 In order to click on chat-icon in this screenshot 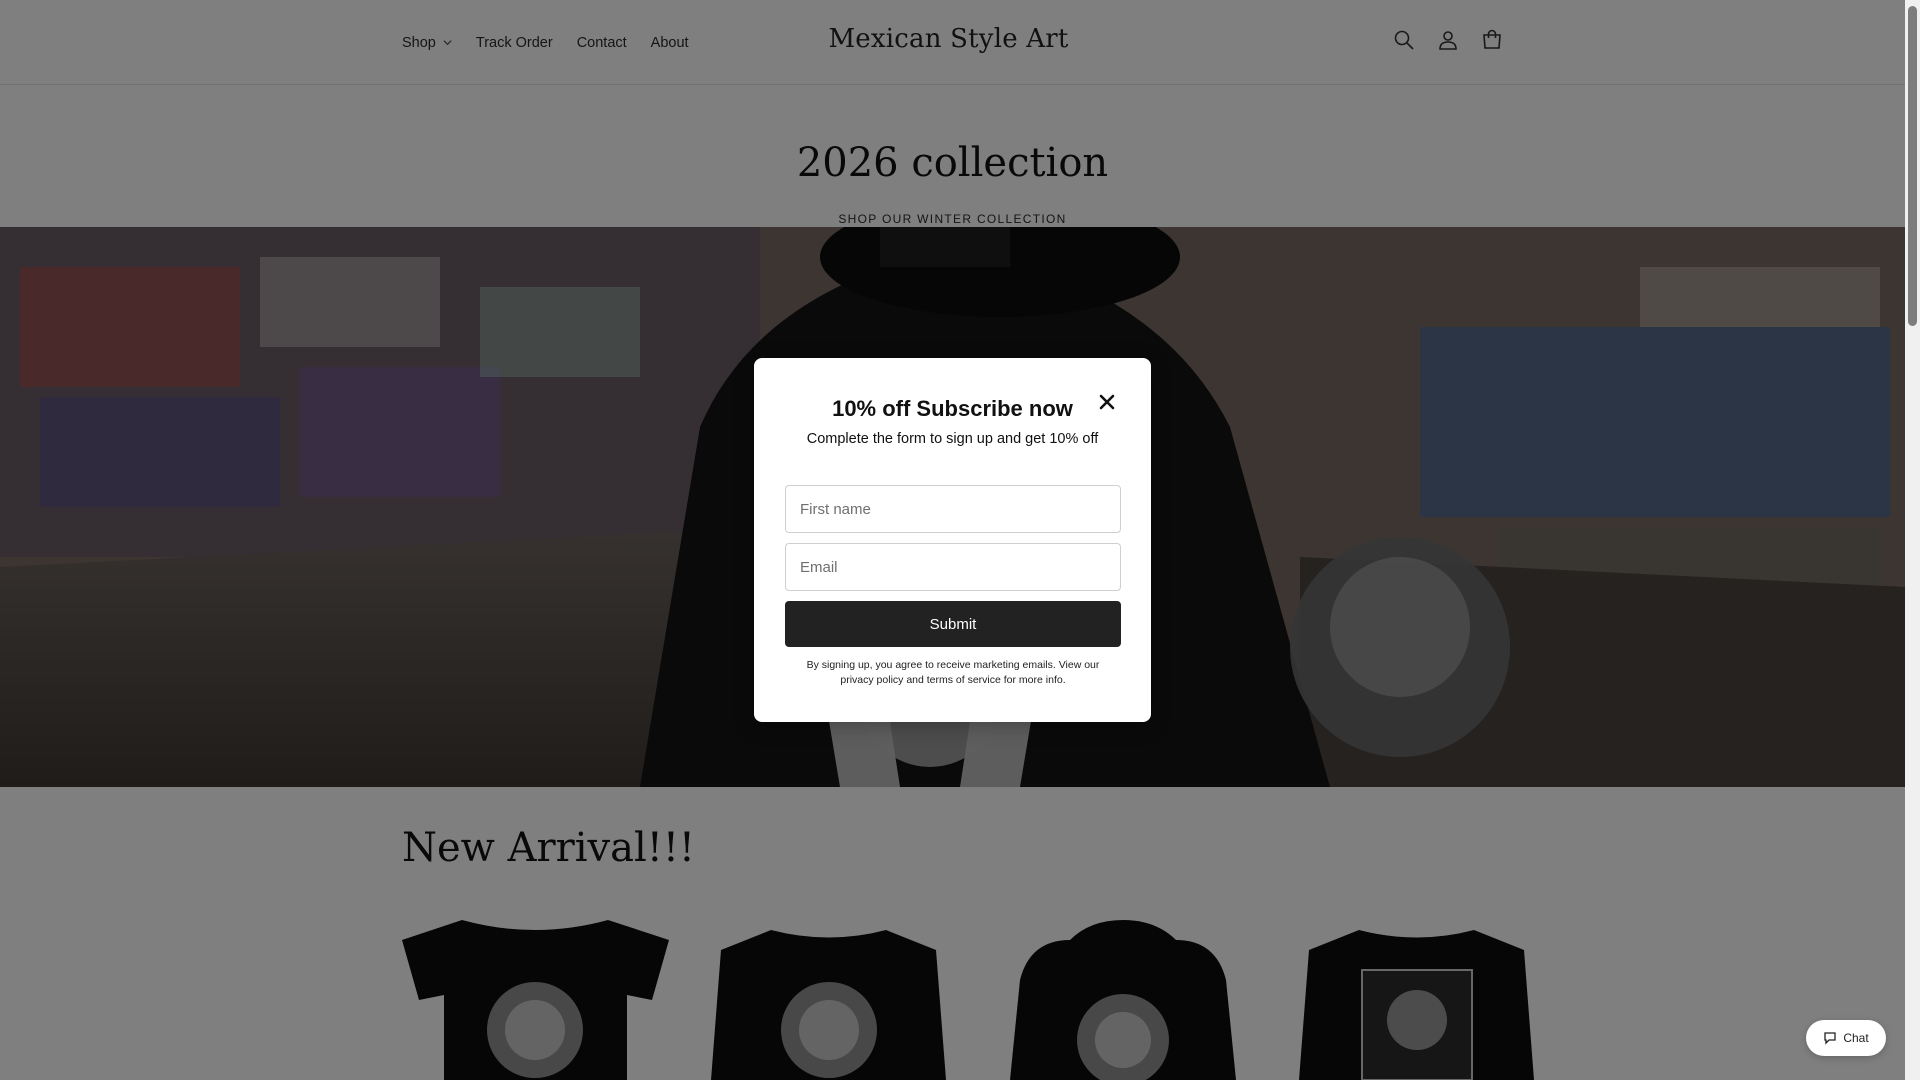, I will do `click(1830, 1038)`.